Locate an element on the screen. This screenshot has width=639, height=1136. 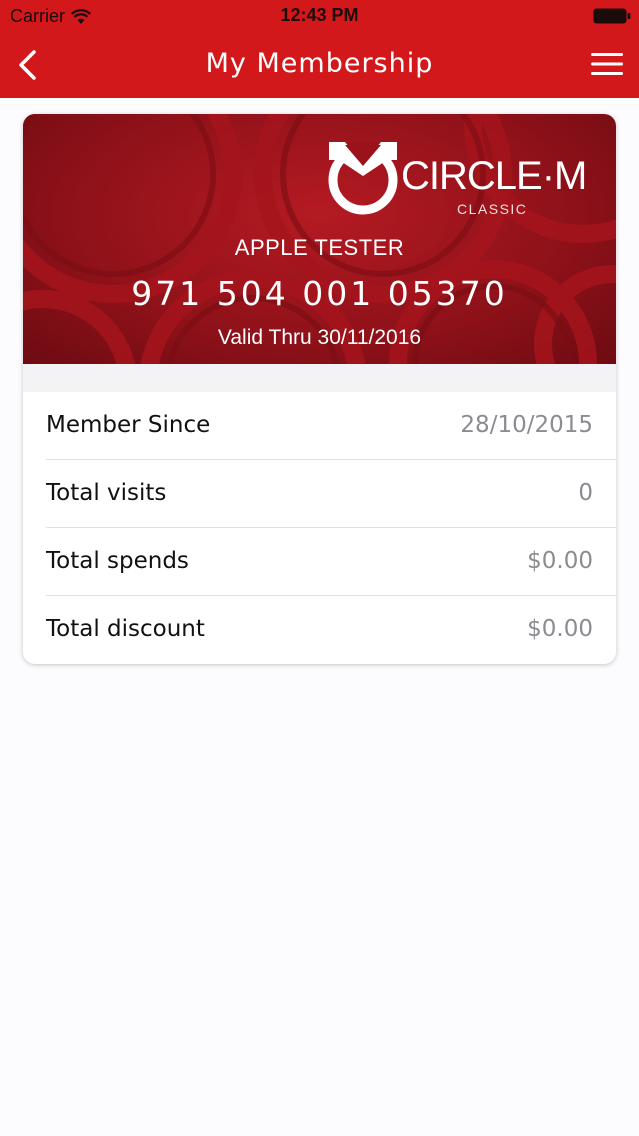
status-time: 12:43 PM is located at coordinates (319, 15).